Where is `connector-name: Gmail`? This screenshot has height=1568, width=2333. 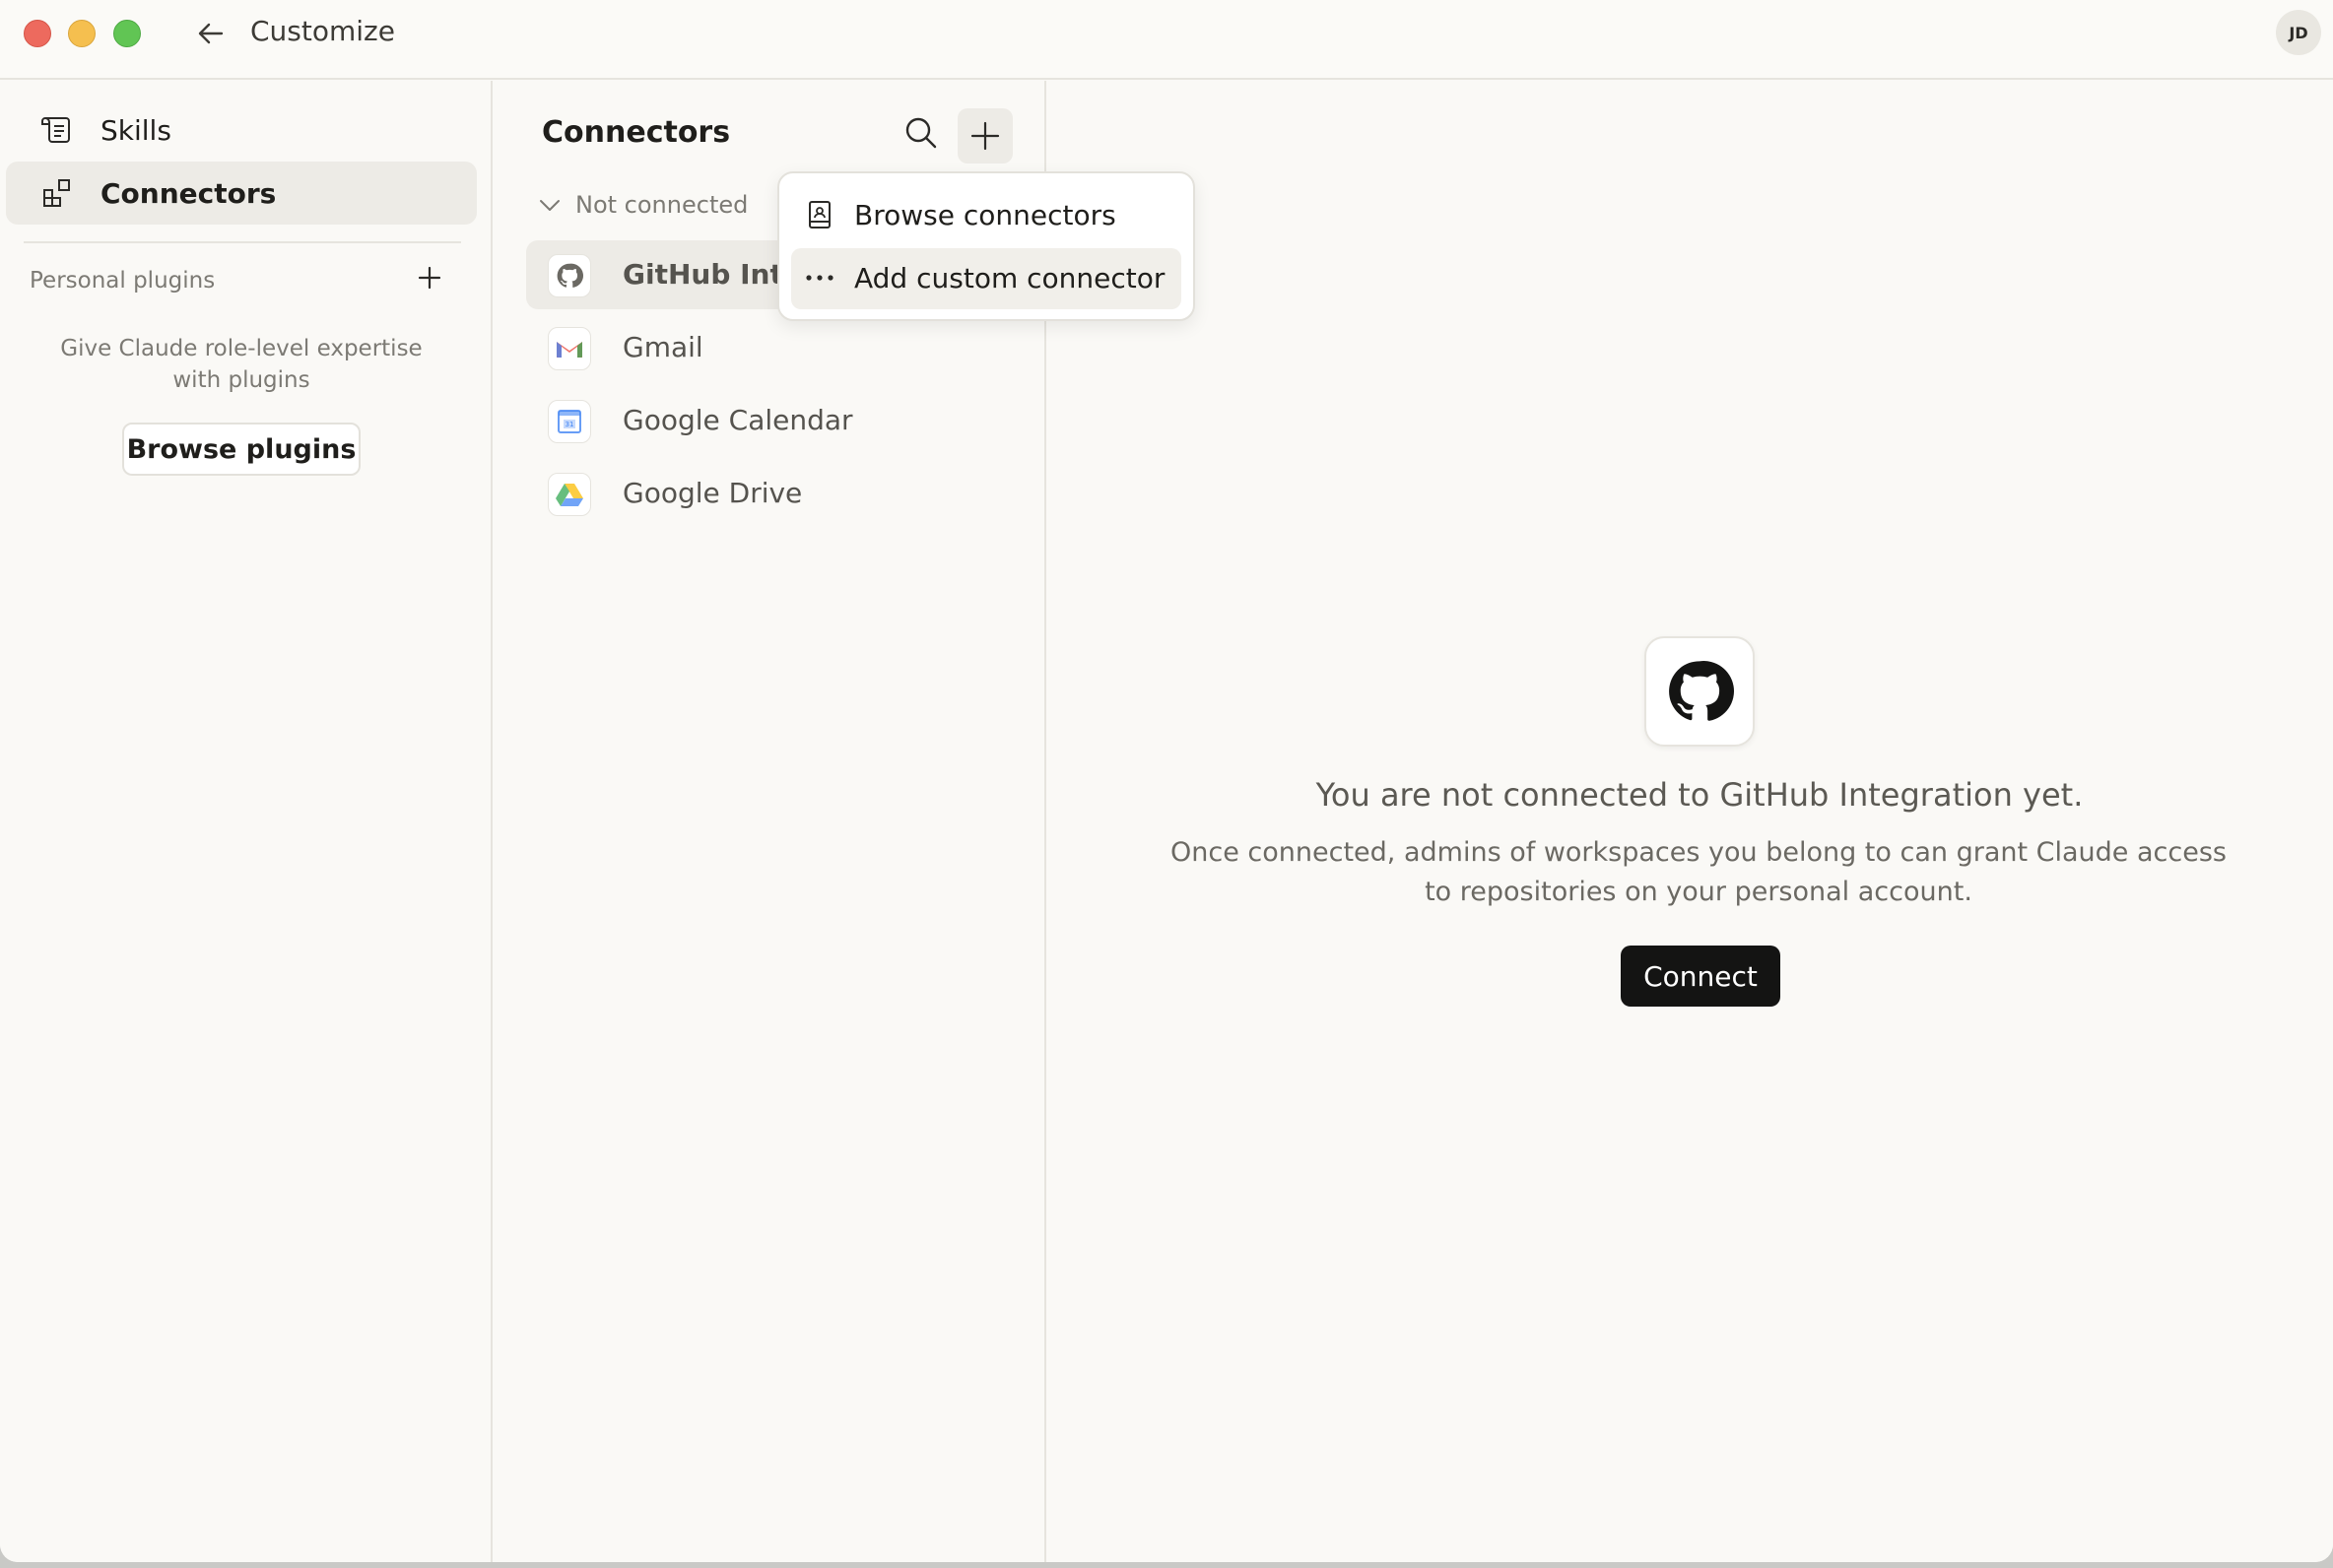
connector-name: Gmail is located at coordinates (663, 347).